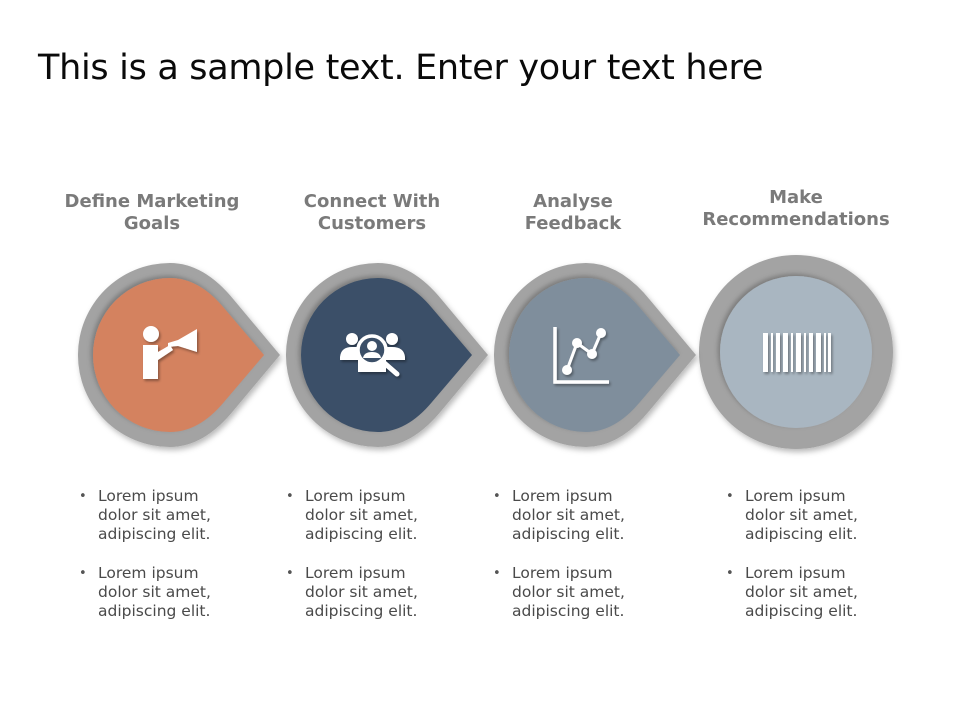 The image size is (960, 720). I want to click on step-1-fill, so click(178, 355).